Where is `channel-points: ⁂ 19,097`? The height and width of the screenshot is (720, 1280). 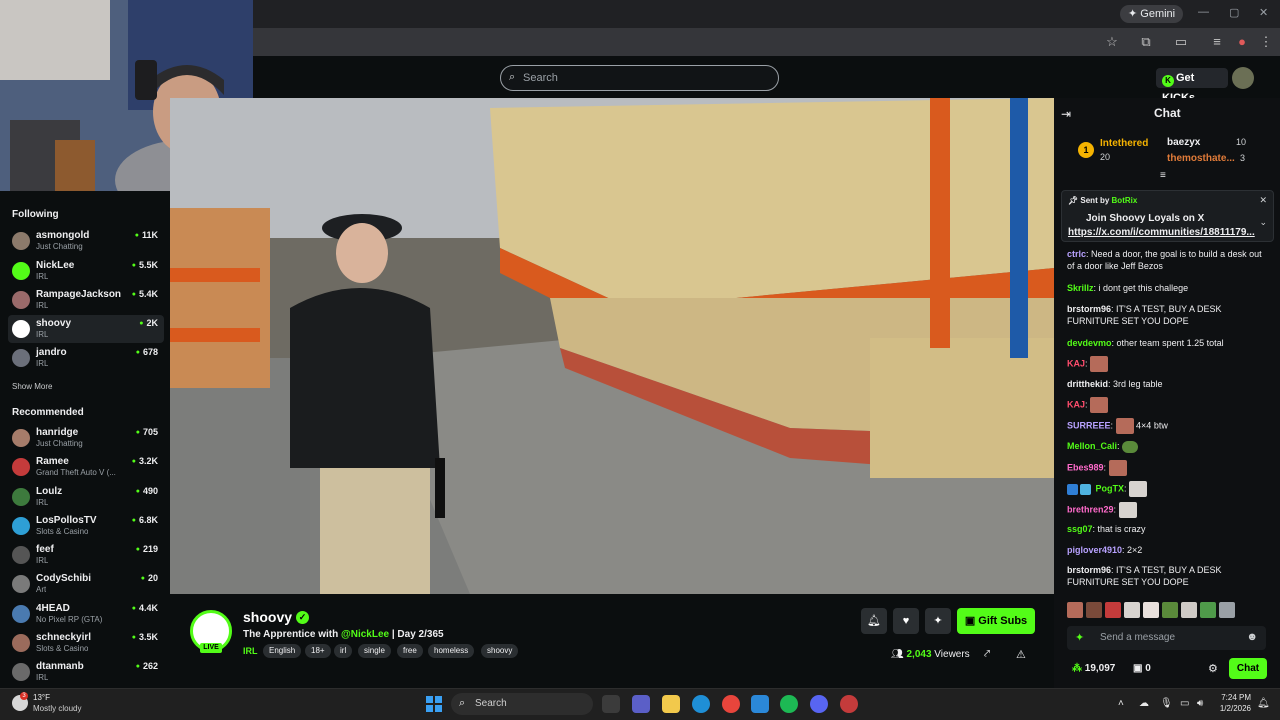 channel-points: ⁂ 19,097 is located at coordinates (1093, 668).